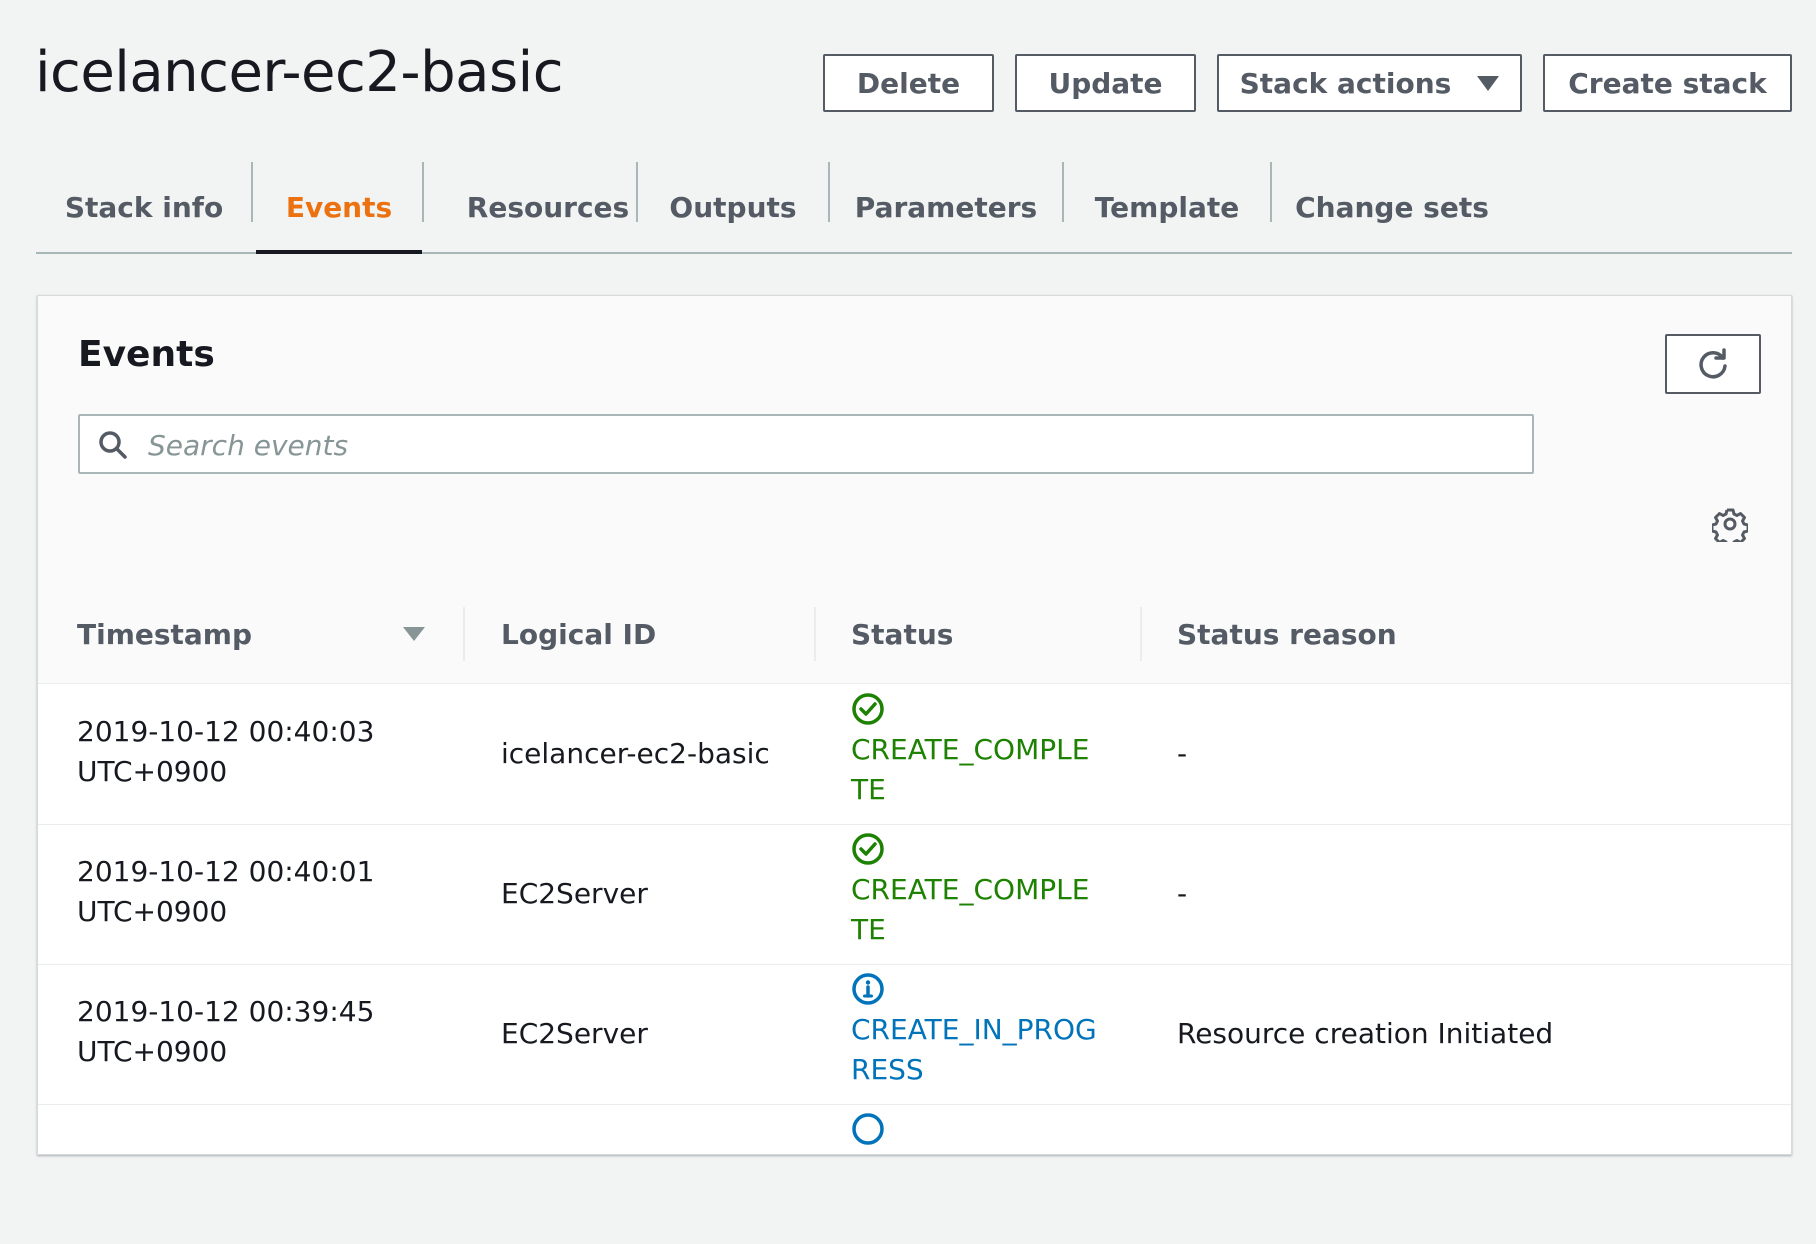  What do you see at coordinates (974, 1049) in the screenshot?
I see `status-text: CREATE_IN_PROGRESS` at bounding box center [974, 1049].